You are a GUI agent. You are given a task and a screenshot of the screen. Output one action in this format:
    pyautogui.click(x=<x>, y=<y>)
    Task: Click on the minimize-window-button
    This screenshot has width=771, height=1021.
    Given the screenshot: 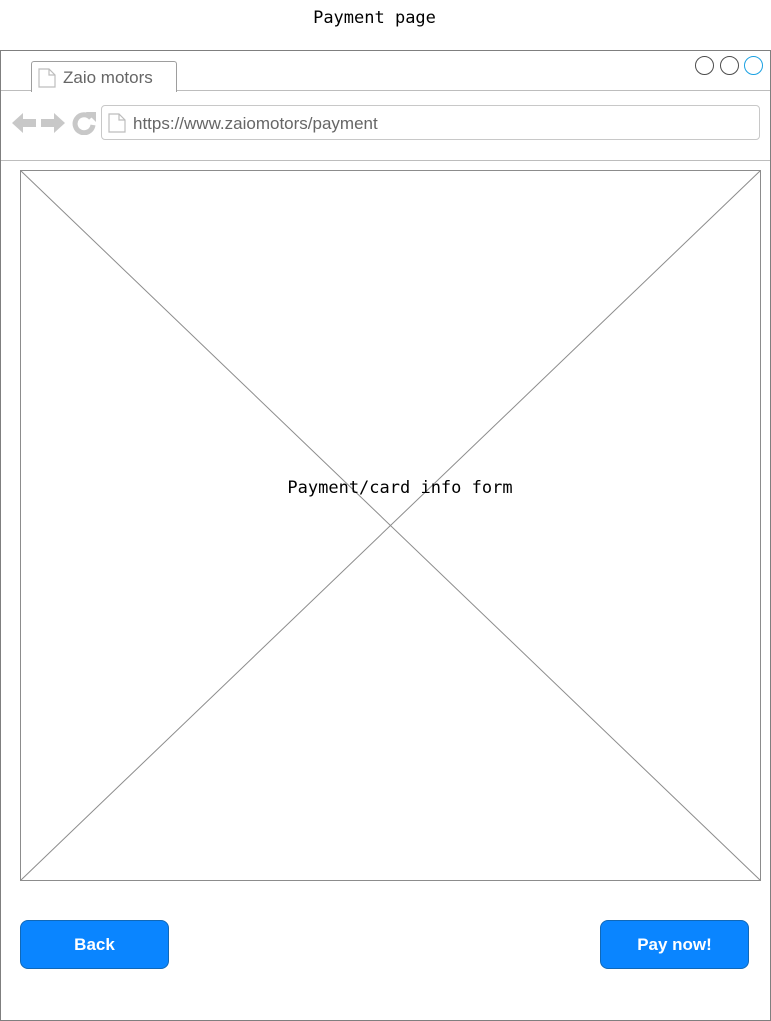 What is the action you would take?
    pyautogui.click(x=704, y=65)
    